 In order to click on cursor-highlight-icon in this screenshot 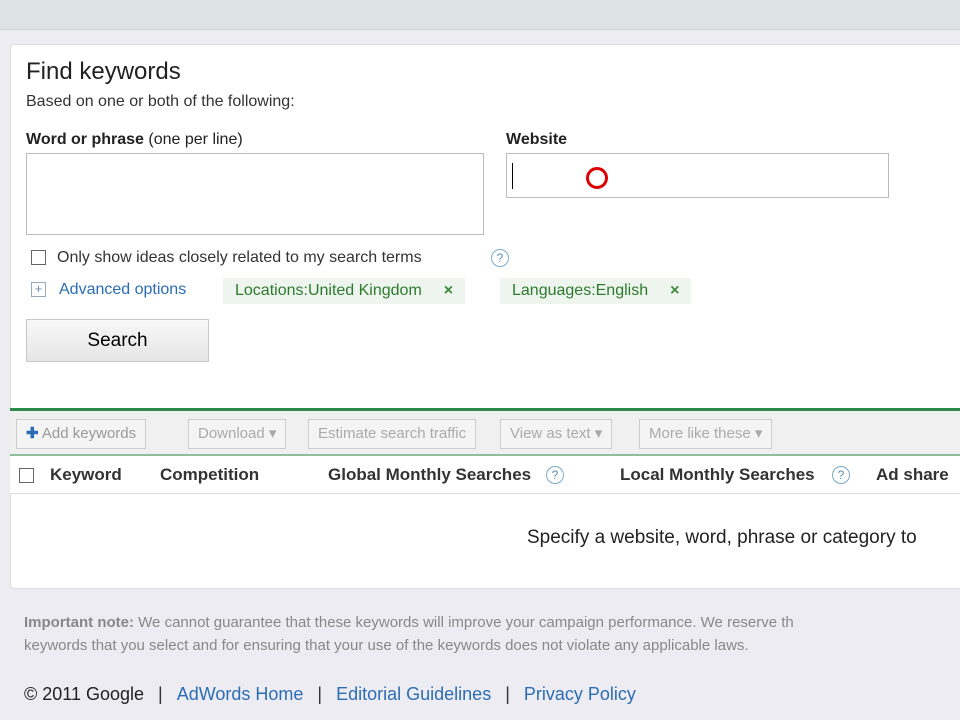, I will do `click(597, 178)`.